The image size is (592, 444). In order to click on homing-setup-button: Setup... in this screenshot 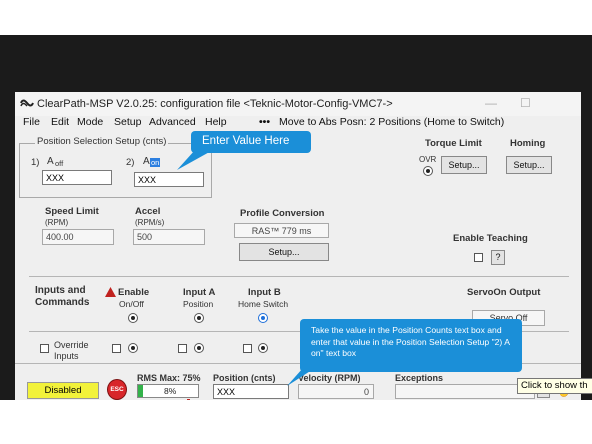, I will do `click(529, 165)`.